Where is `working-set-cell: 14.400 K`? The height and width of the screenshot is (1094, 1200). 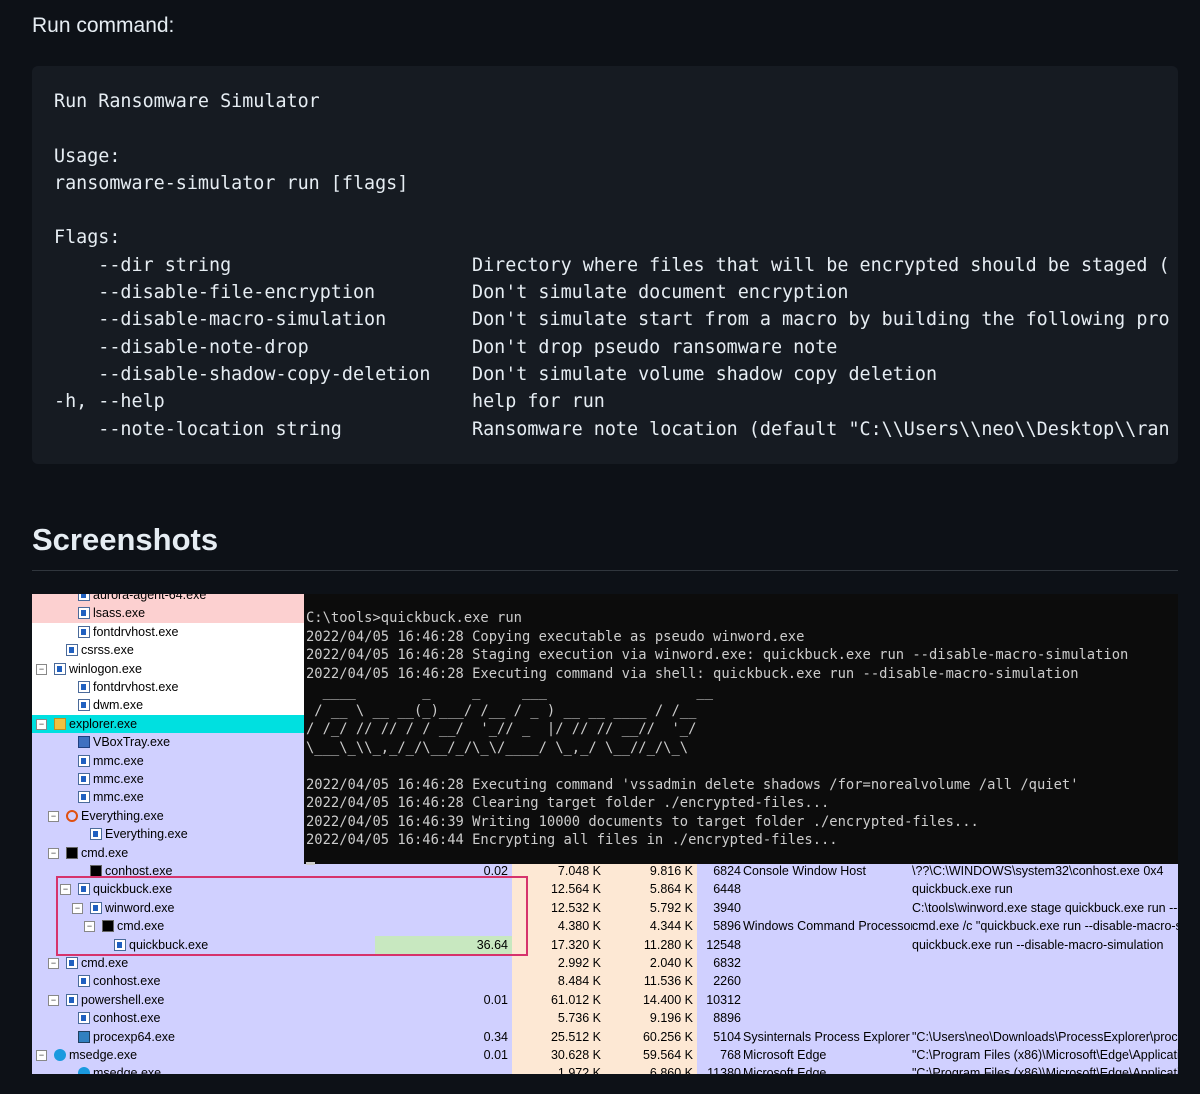
working-set-cell: 14.400 K is located at coordinates (651, 1000).